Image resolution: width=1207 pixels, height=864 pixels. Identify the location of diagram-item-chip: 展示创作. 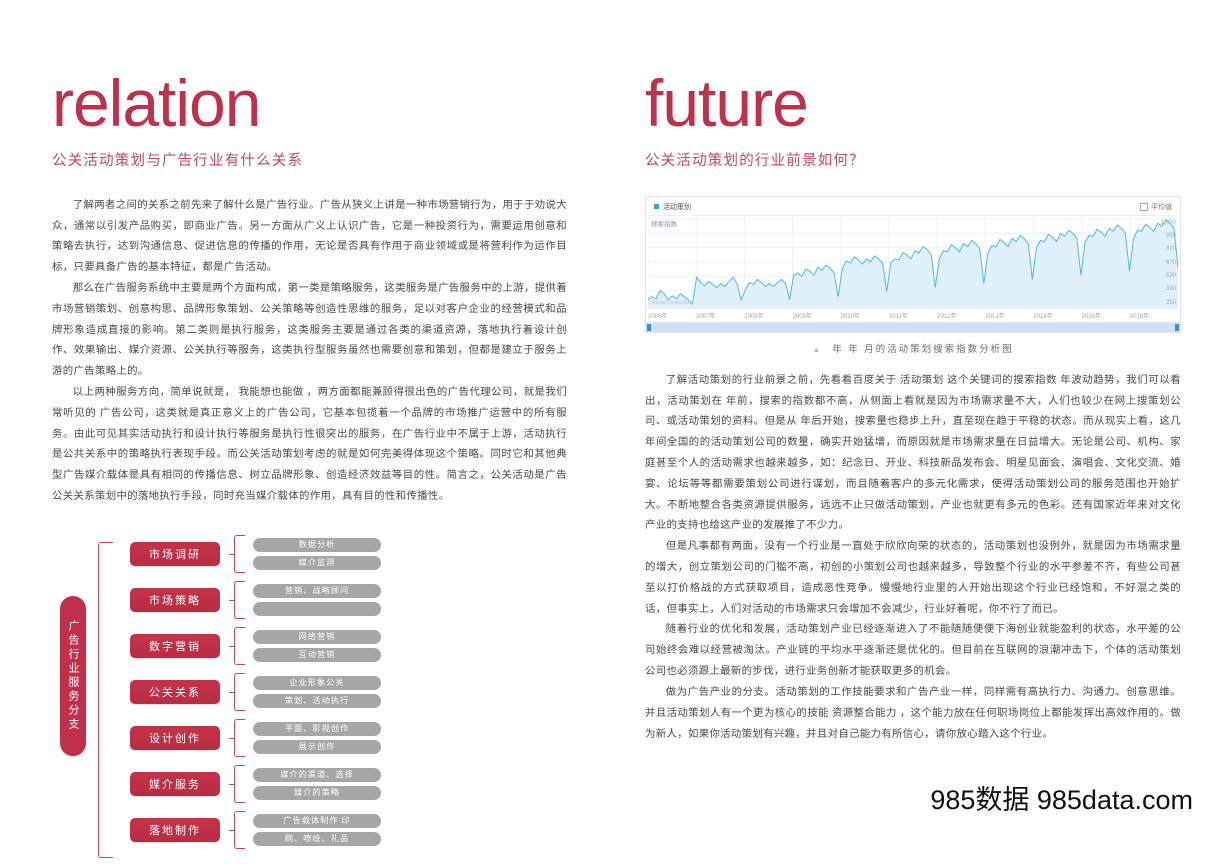
(317, 746).